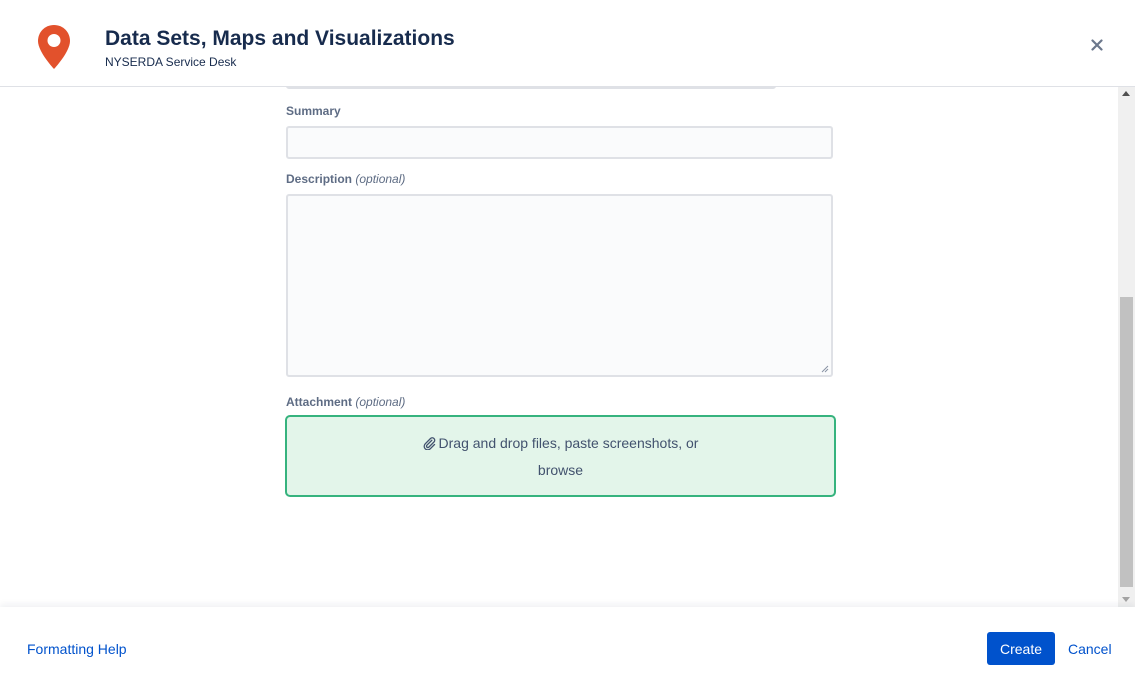 This screenshot has width=1135, height=679. I want to click on summary-input, so click(559, 142).